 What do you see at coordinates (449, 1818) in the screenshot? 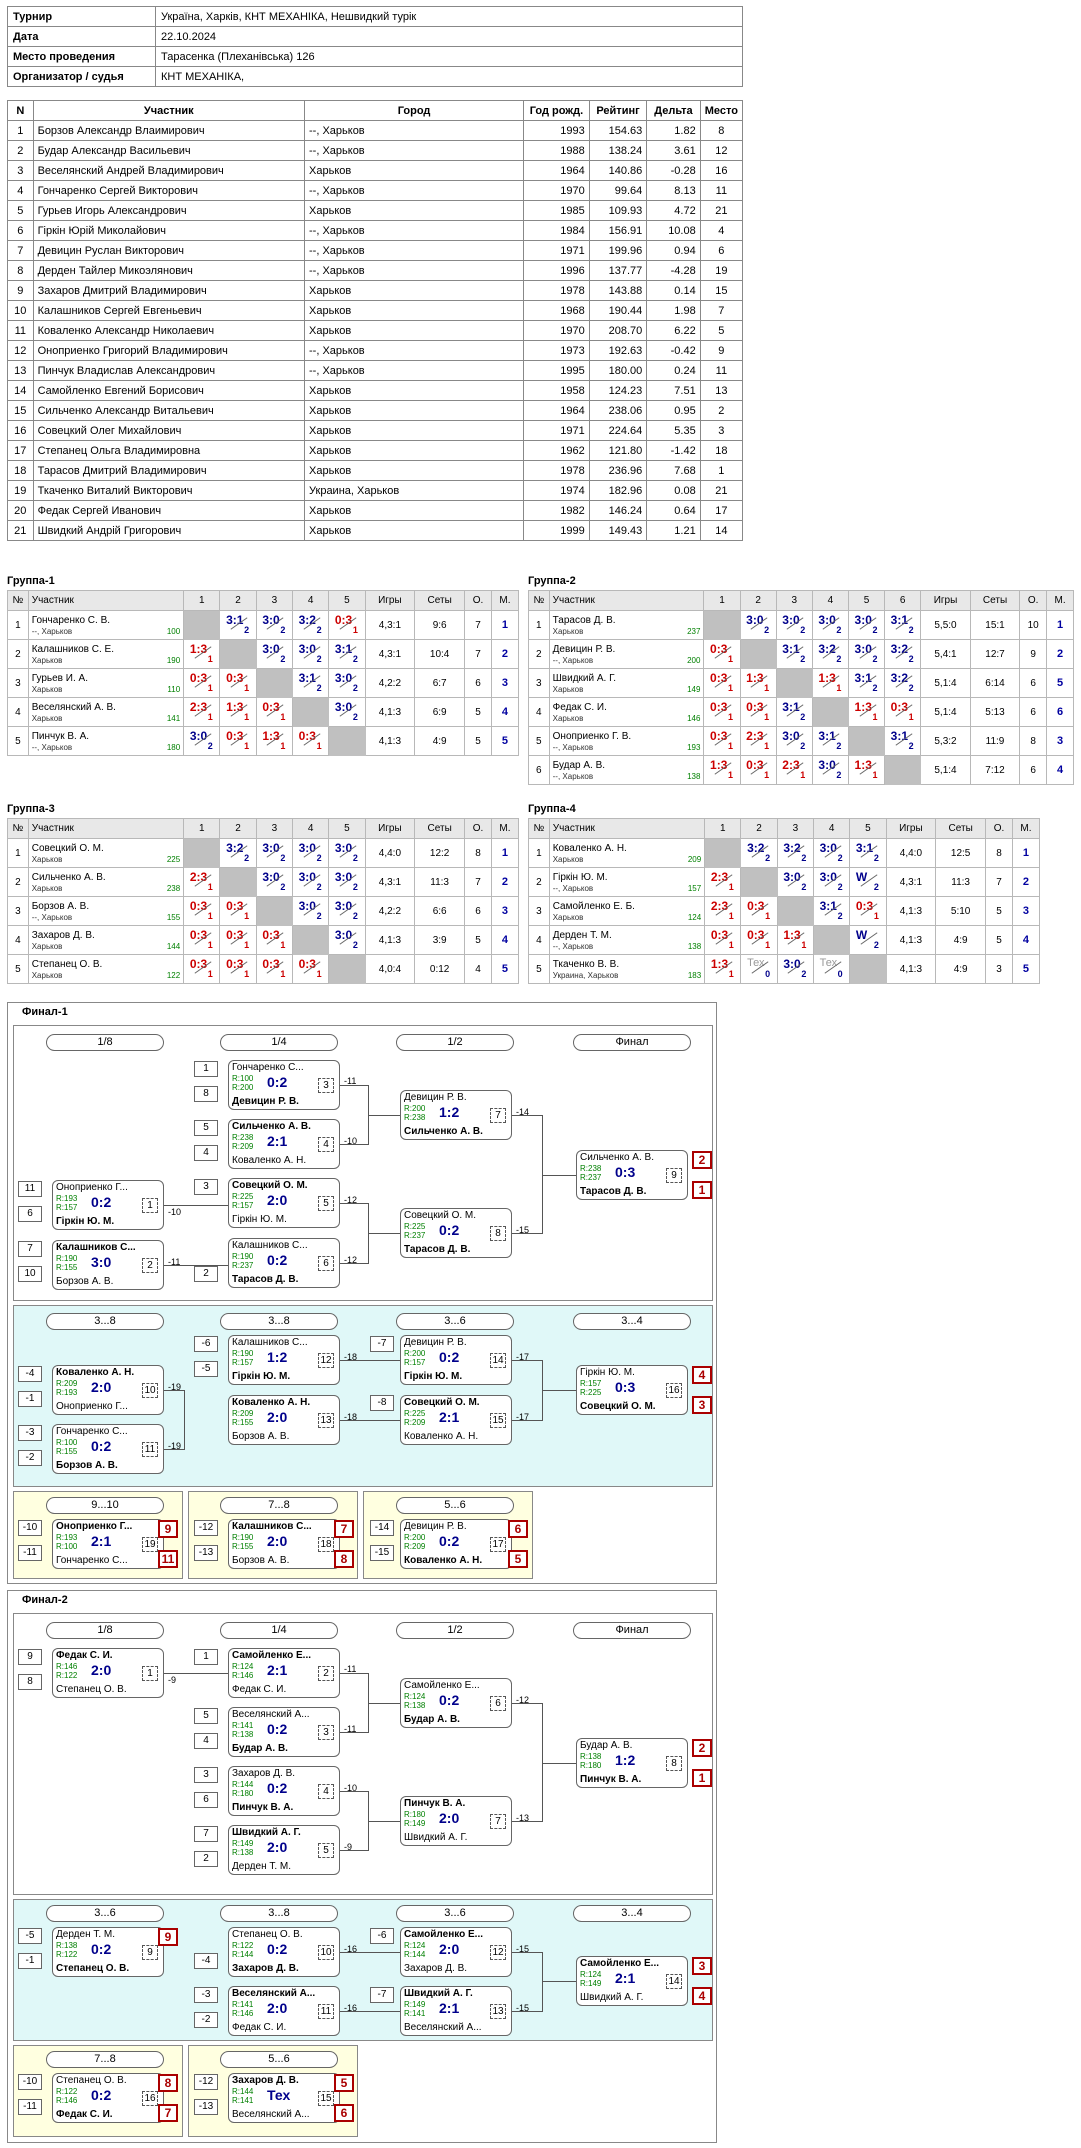
I see `match-score: 2:0` at bounding box center [449, 1818].